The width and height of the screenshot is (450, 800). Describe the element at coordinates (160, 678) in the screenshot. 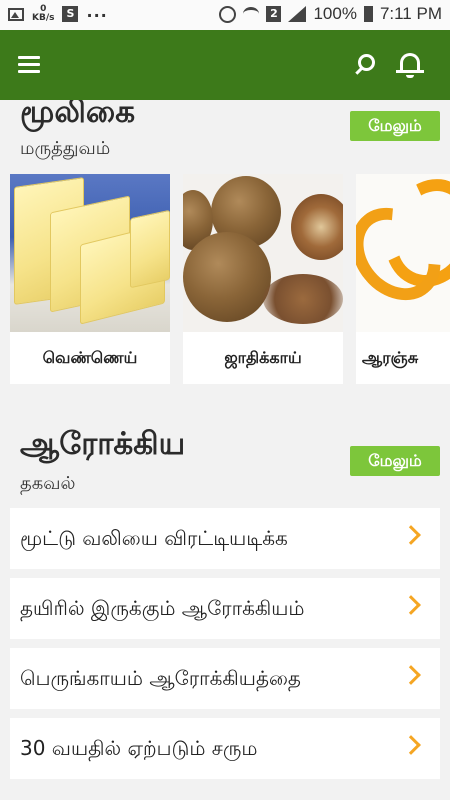

I see `list-item-label: பெருங்காயம் ஆரோக்கியத்தை` at that location.